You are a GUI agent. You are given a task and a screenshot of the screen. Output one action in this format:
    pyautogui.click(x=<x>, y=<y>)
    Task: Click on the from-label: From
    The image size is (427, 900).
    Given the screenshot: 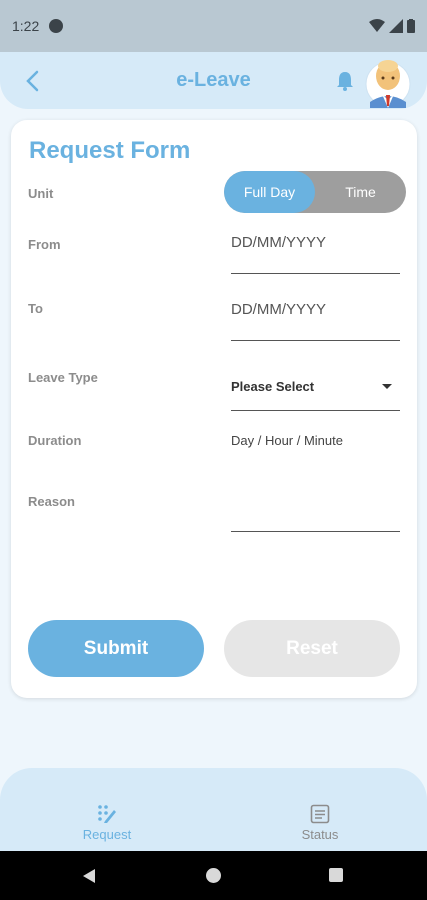 What is the action you would take?
    pyautogui.click(x=44, y=244)
    